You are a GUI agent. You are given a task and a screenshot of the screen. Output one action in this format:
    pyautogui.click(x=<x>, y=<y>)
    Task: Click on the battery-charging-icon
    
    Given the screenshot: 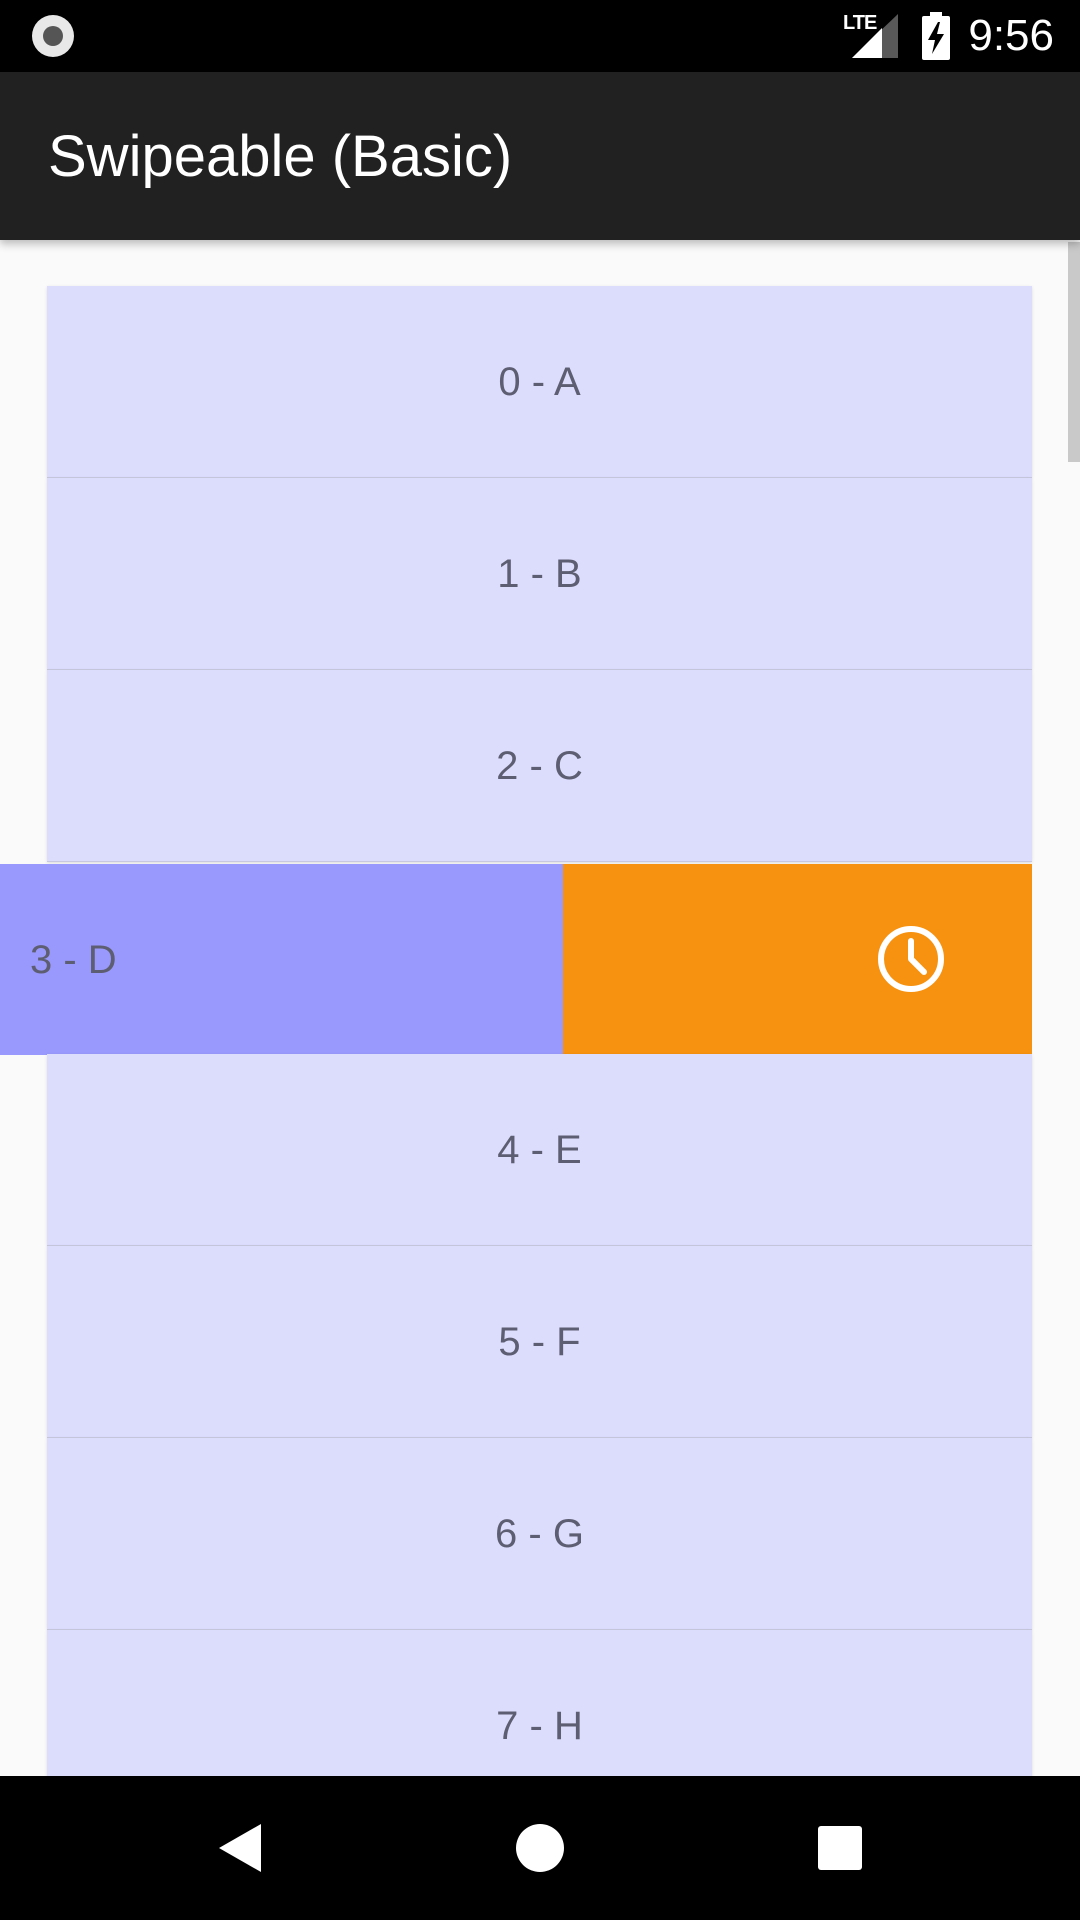 What is the action you would take?
    pyautogui.click(x=936, y=36)
    